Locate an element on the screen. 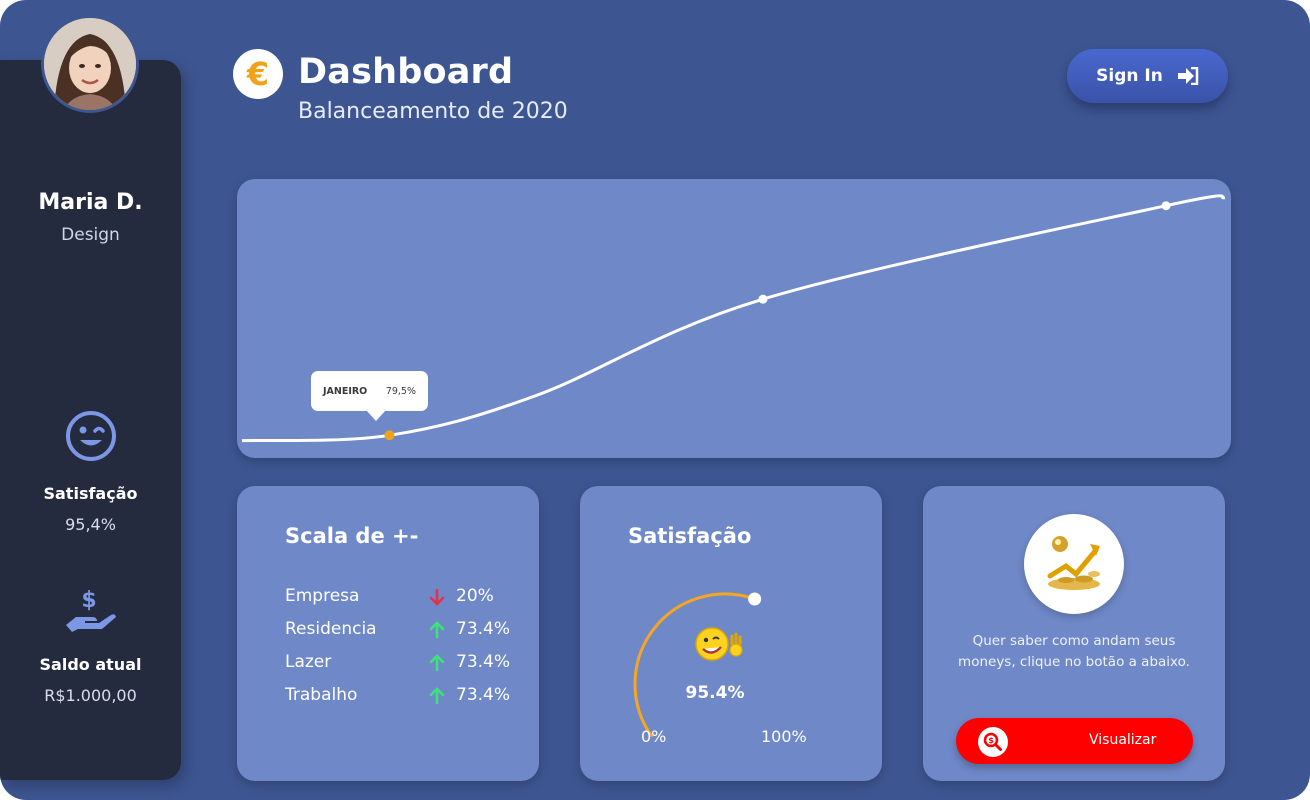  invest-illustration is located at coordinates (1074, 564).